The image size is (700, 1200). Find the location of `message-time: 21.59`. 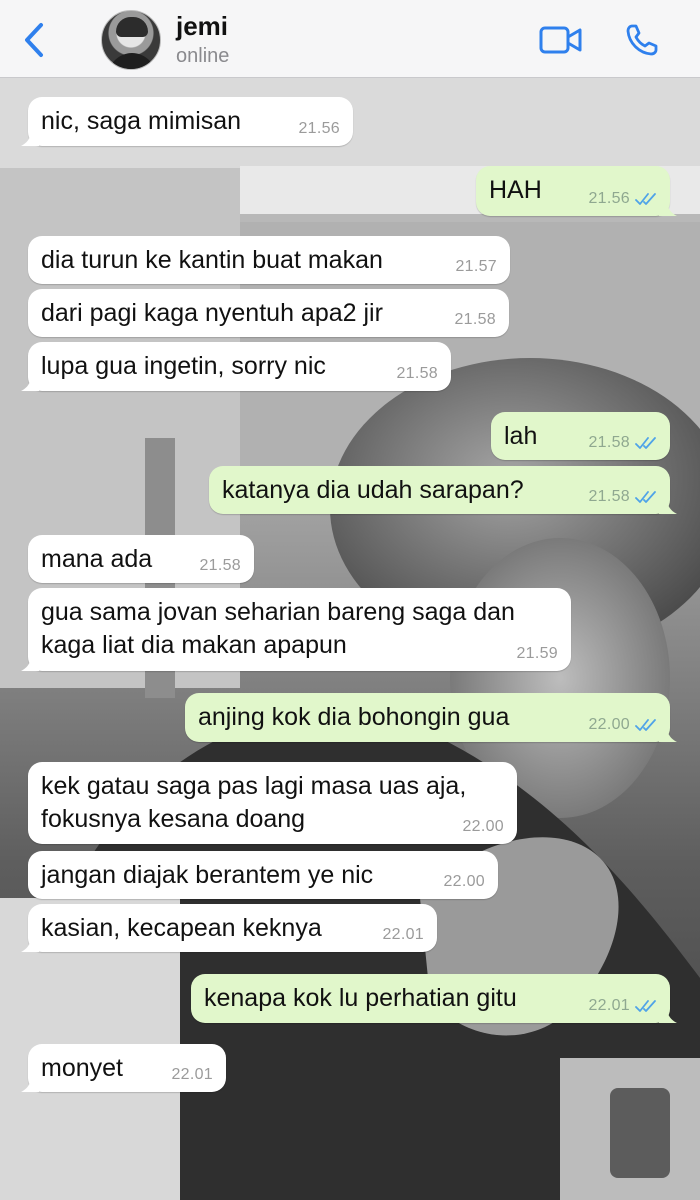

message-time: 21.59 is located at coordinates (537, 653).